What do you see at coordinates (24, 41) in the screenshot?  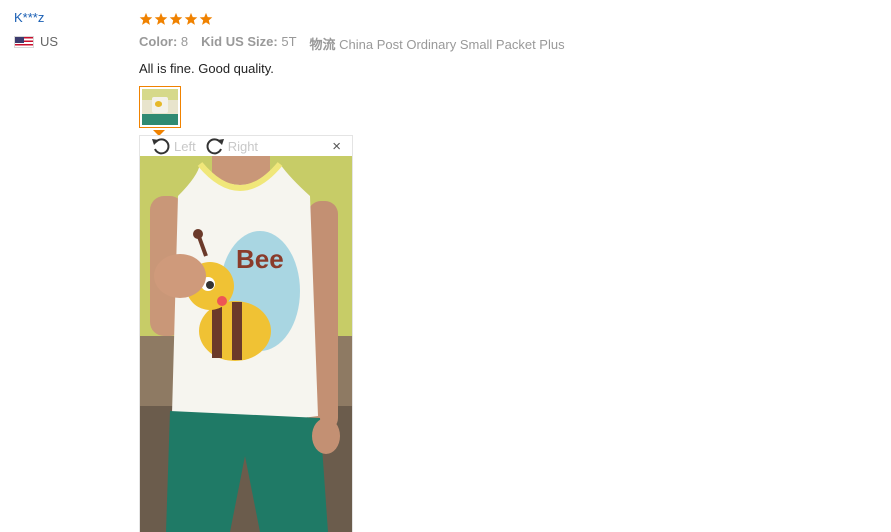 I see `us-flag-icon` at bounding box center [24, 41].